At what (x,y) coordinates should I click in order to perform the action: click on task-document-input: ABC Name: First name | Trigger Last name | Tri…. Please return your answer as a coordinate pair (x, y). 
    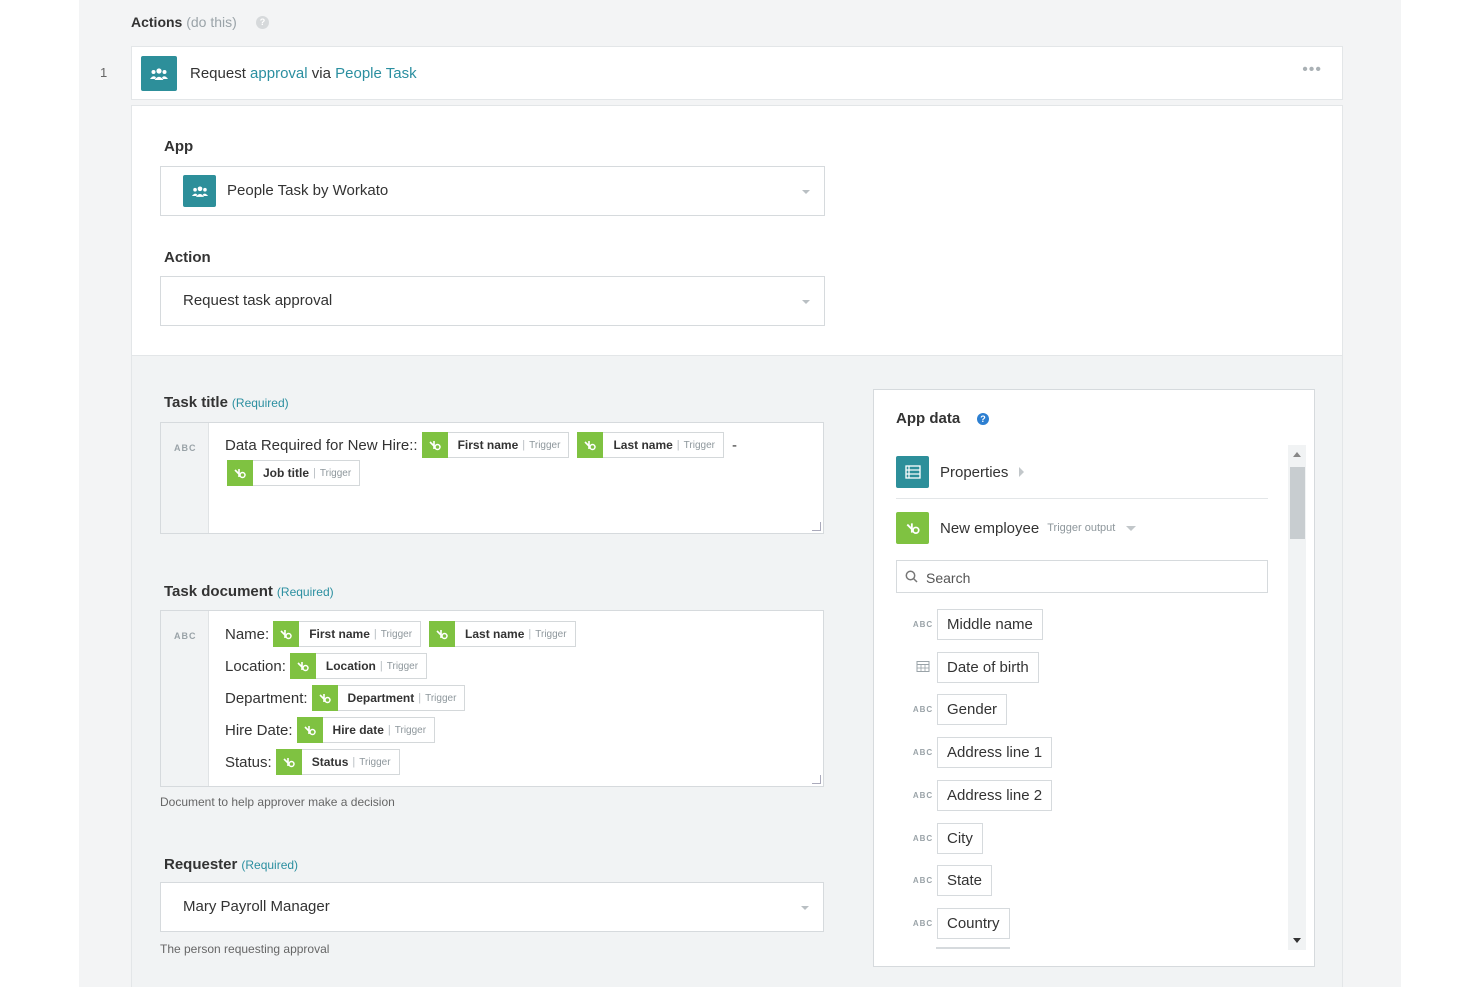
    Looking at the image, I should click on (492, 698).